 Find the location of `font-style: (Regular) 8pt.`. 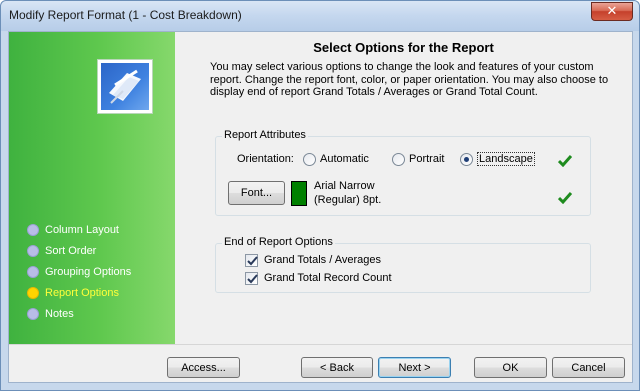

font-style: (Regular) 8pt. is located at coordinates (348, 200).